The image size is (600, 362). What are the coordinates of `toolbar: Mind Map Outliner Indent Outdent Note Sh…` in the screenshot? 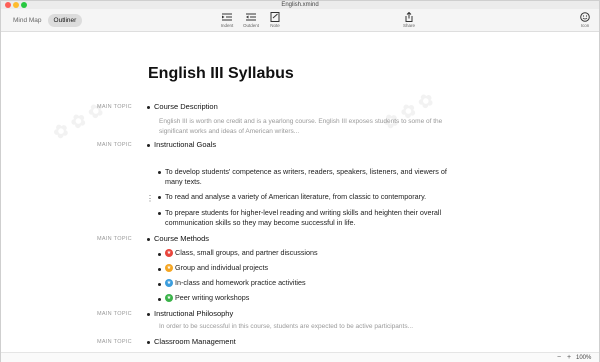 It's located at (300, 20).